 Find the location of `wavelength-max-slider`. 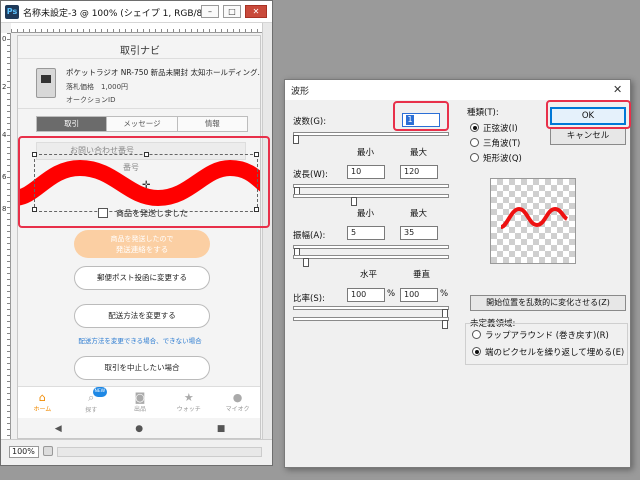

wavelength-max-slider is located at coordinates (371, 196).